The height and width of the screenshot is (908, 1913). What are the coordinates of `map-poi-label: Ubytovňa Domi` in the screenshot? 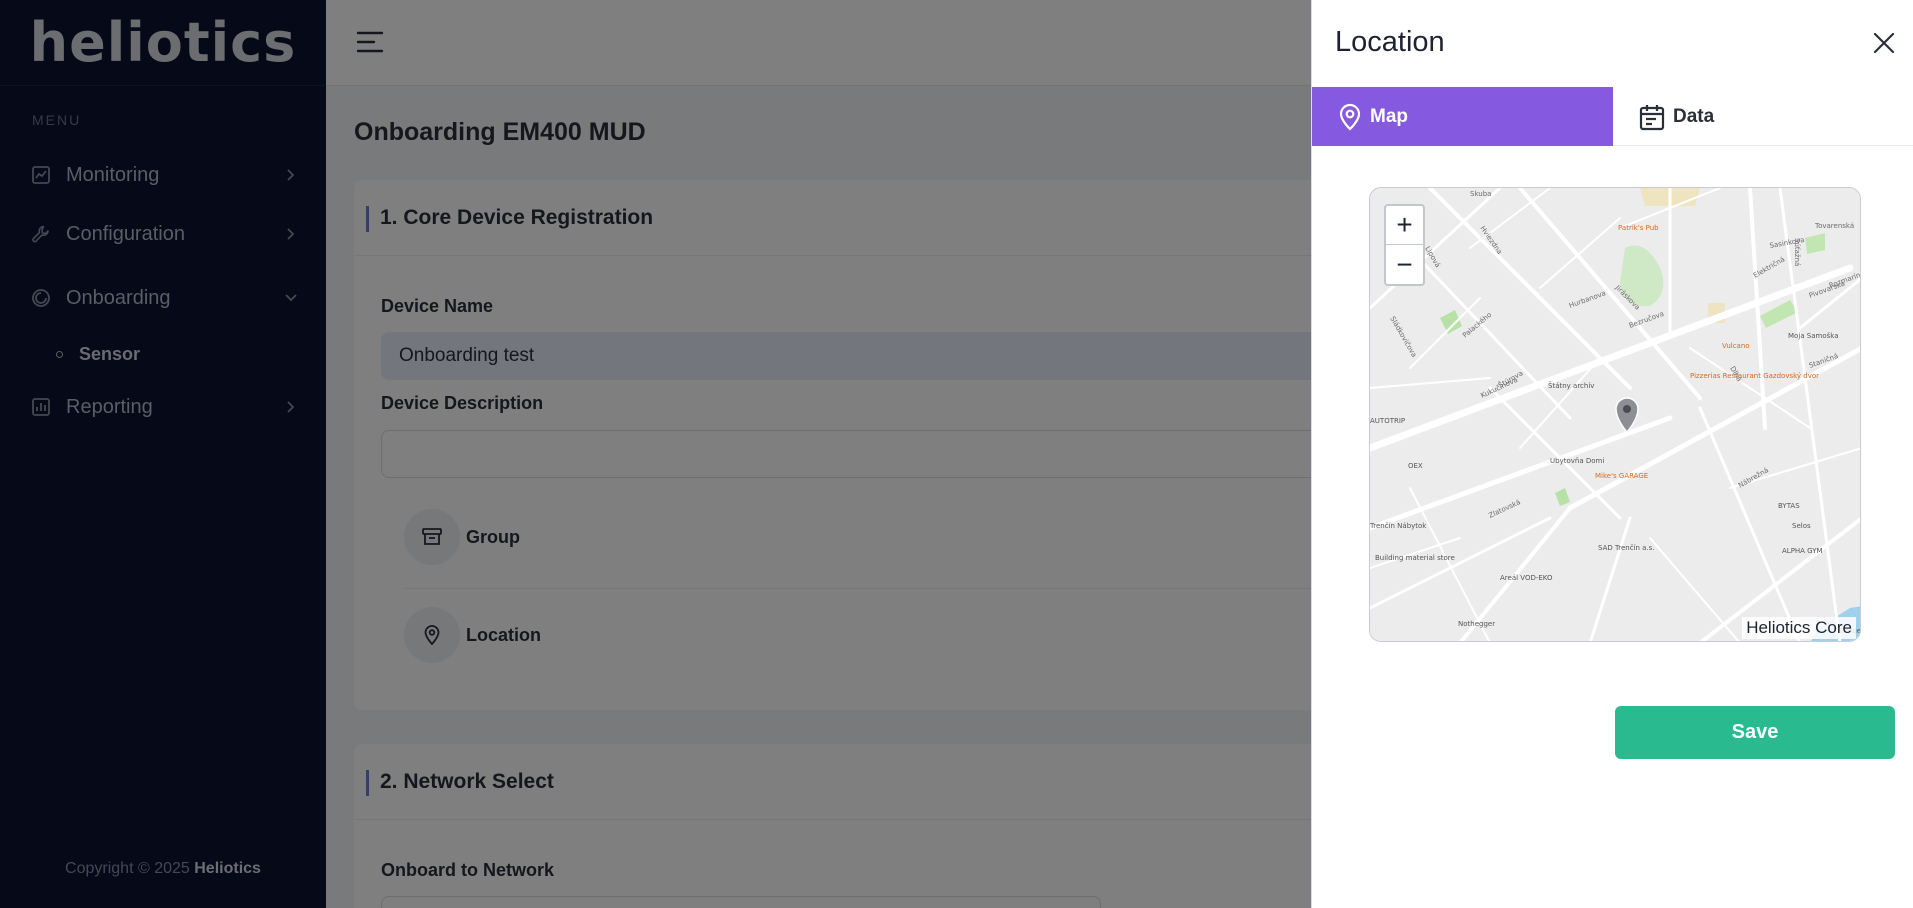 It's located at (1577, 461).